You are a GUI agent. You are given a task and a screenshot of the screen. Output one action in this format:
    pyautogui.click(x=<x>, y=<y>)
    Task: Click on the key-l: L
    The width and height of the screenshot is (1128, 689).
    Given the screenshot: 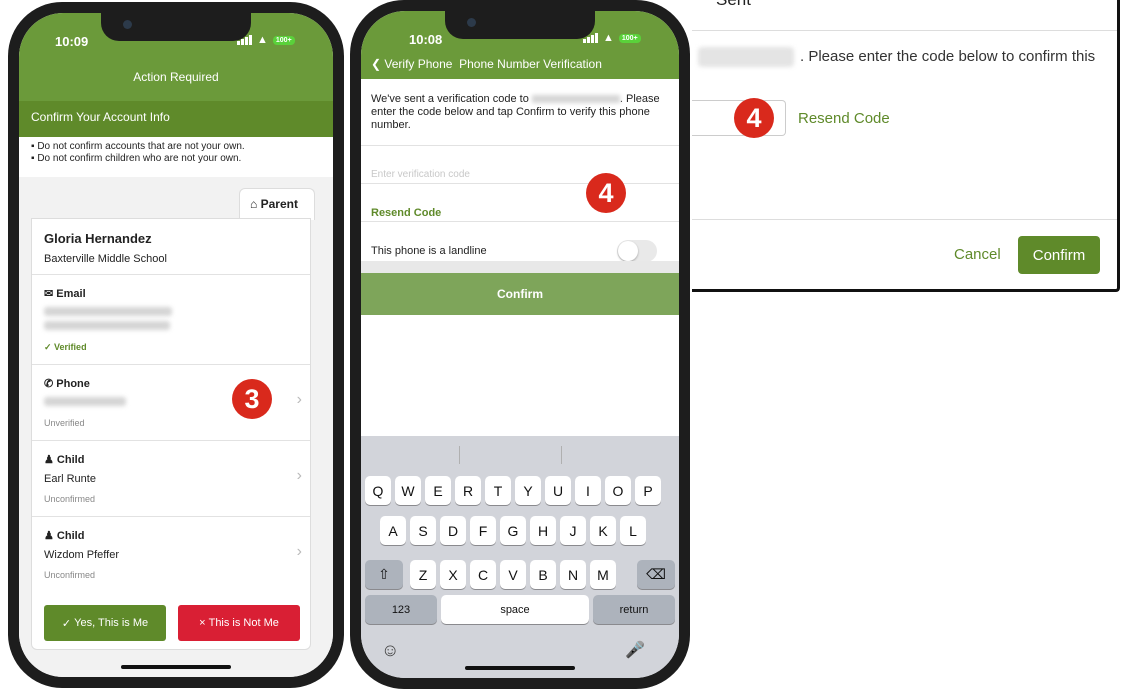 What is the action you would take?
    pyautogui.click(x=633, y=530)
    